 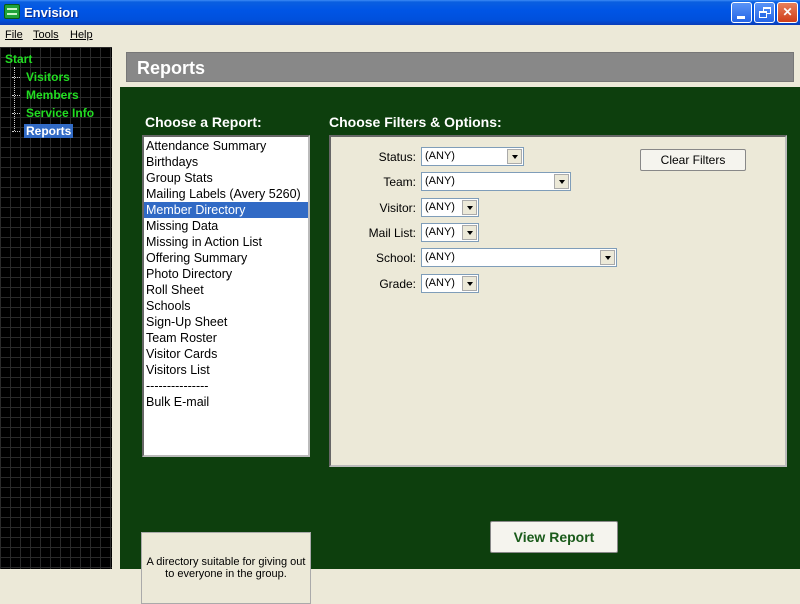 I want to click on page-header: Reports, so click(x=460, y=67).